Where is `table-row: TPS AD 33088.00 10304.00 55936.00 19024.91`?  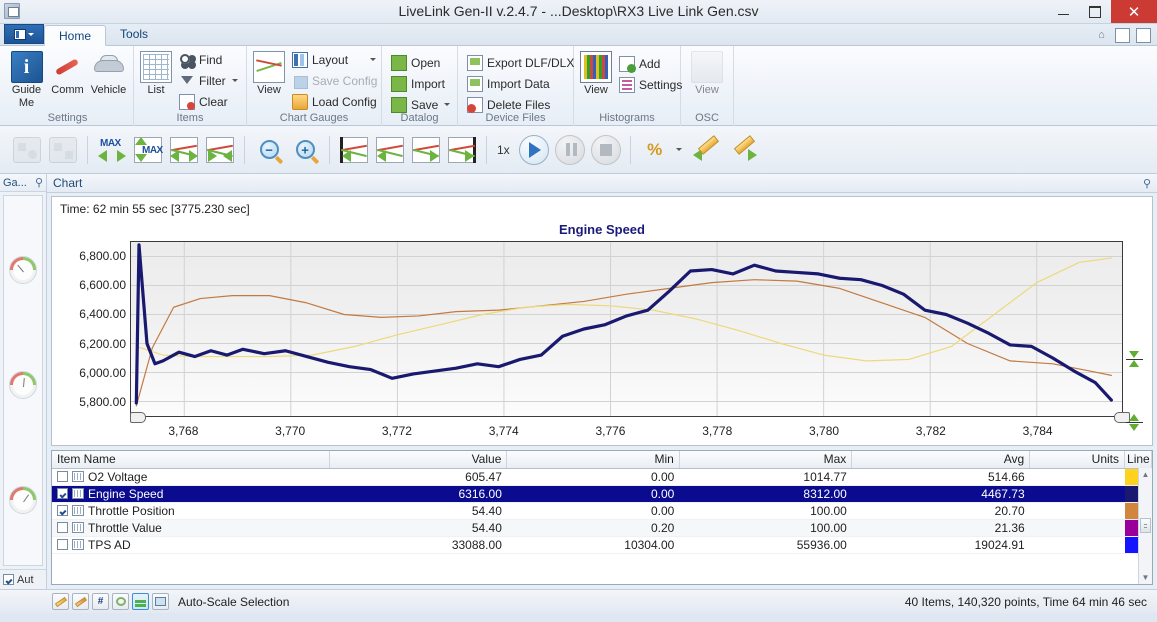
table-row: TPS AD 33088.00 10304.00 55936.00 19024.91 is located at coordinates (602, 545).